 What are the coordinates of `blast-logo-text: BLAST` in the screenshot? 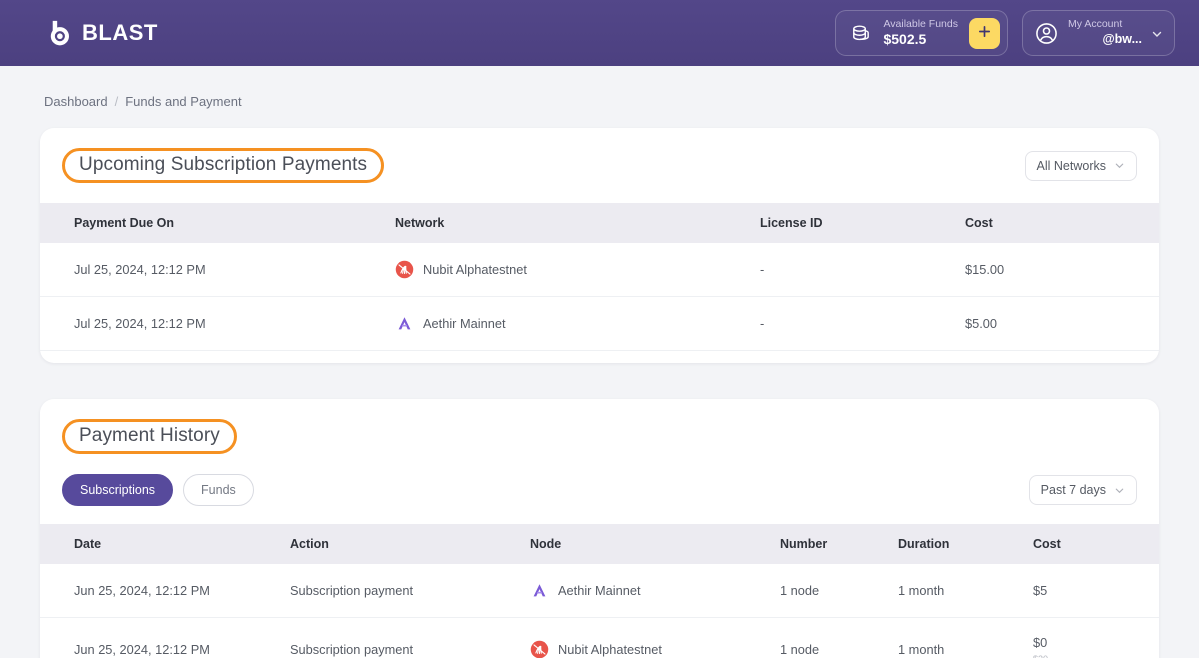 It's located at (120, 32).